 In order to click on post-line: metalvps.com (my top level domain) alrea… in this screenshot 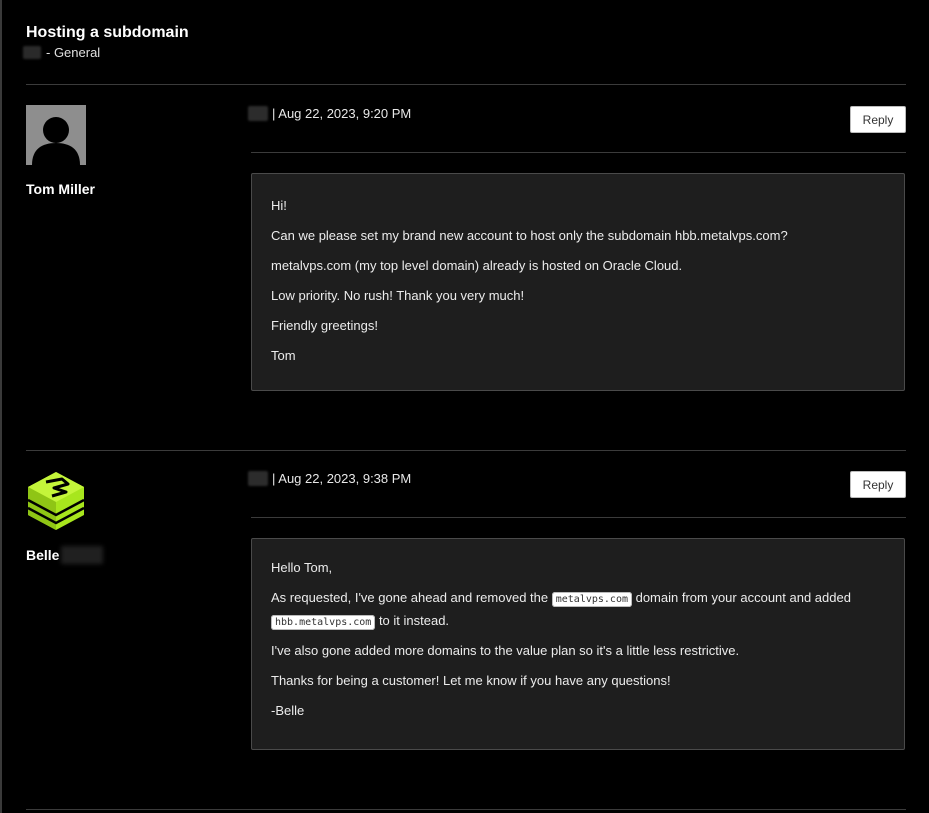, I will do `click(477, 265)`.